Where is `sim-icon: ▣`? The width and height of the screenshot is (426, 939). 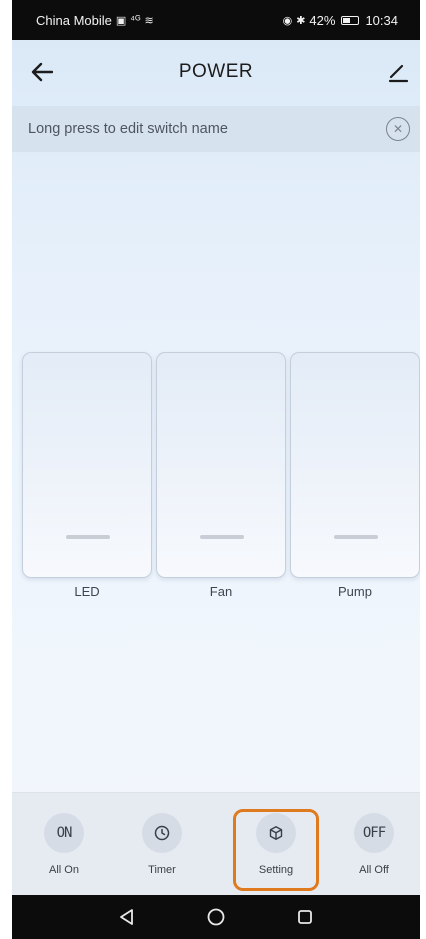 sim-icon: ▣ is located at coordinates (121, 20).